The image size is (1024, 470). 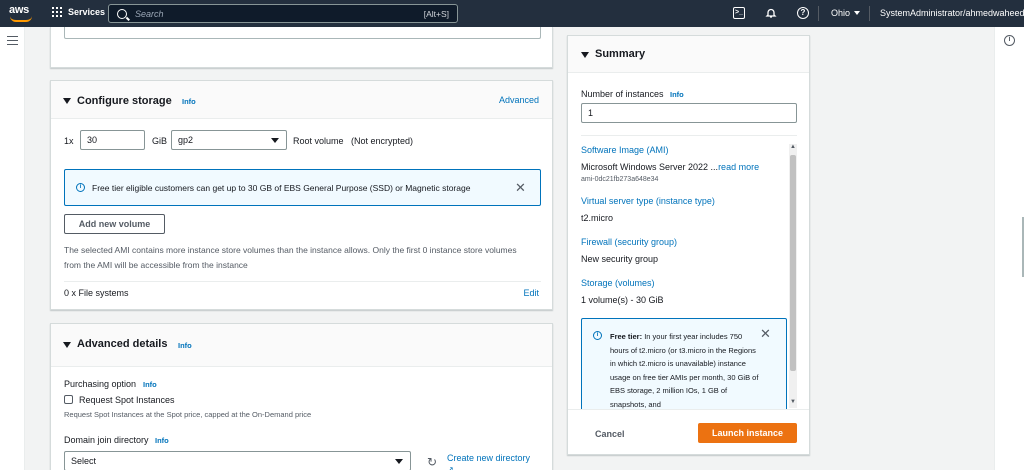 What do you see at coordinates (739, 13) in the screenshot?
I see `cloudshell-icon: >_` at bounding box center [739, 13].